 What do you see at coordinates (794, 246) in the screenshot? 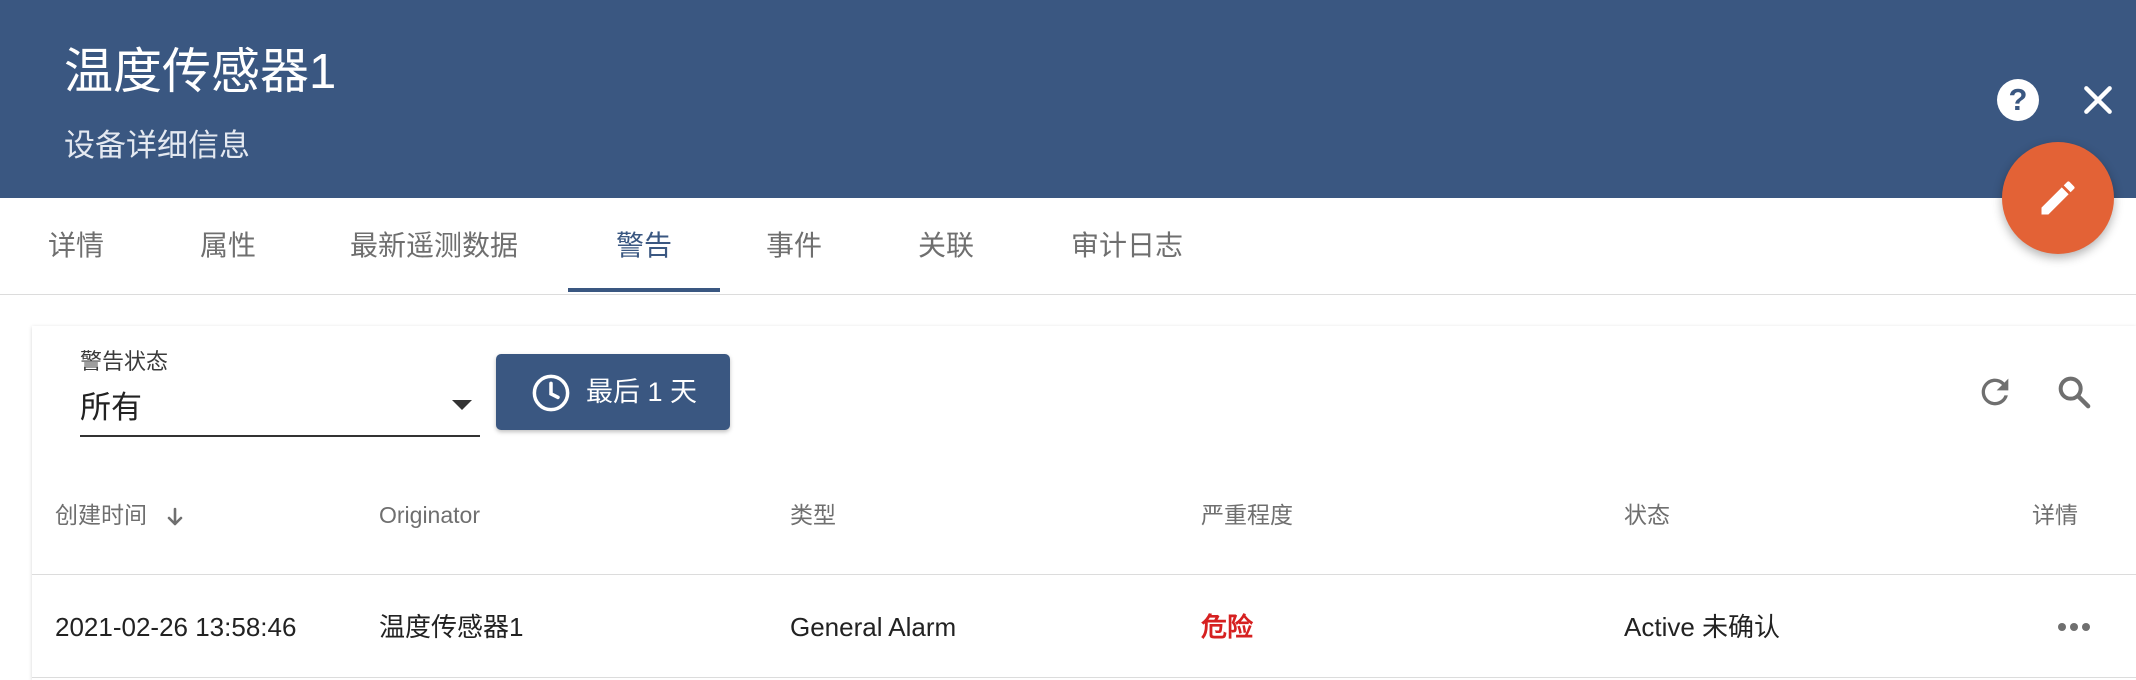
I see `tab-events: 事件` at bounding box center [794, 246].